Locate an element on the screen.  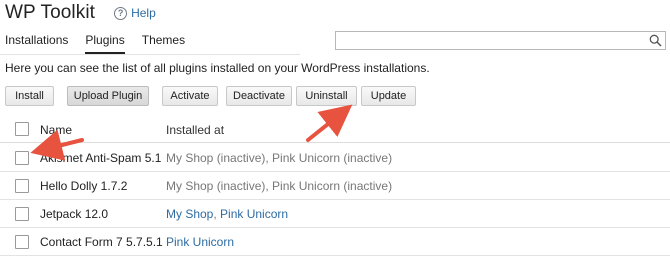
help-label: Help is located at coordinates (143, 13).